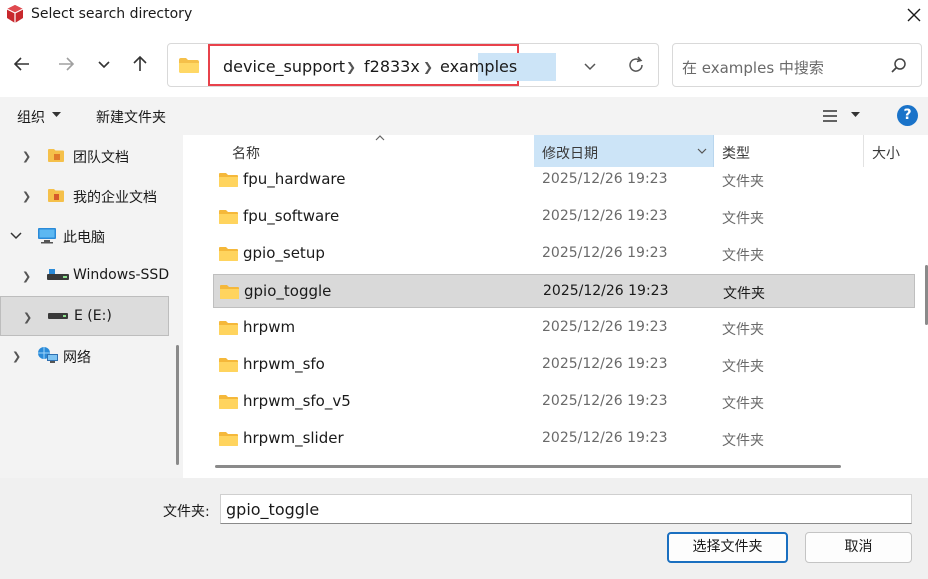  Describe the element at coordinates (93, 316) in the screenshot. I see `sidebar-item-label: E (E:)` at that location.